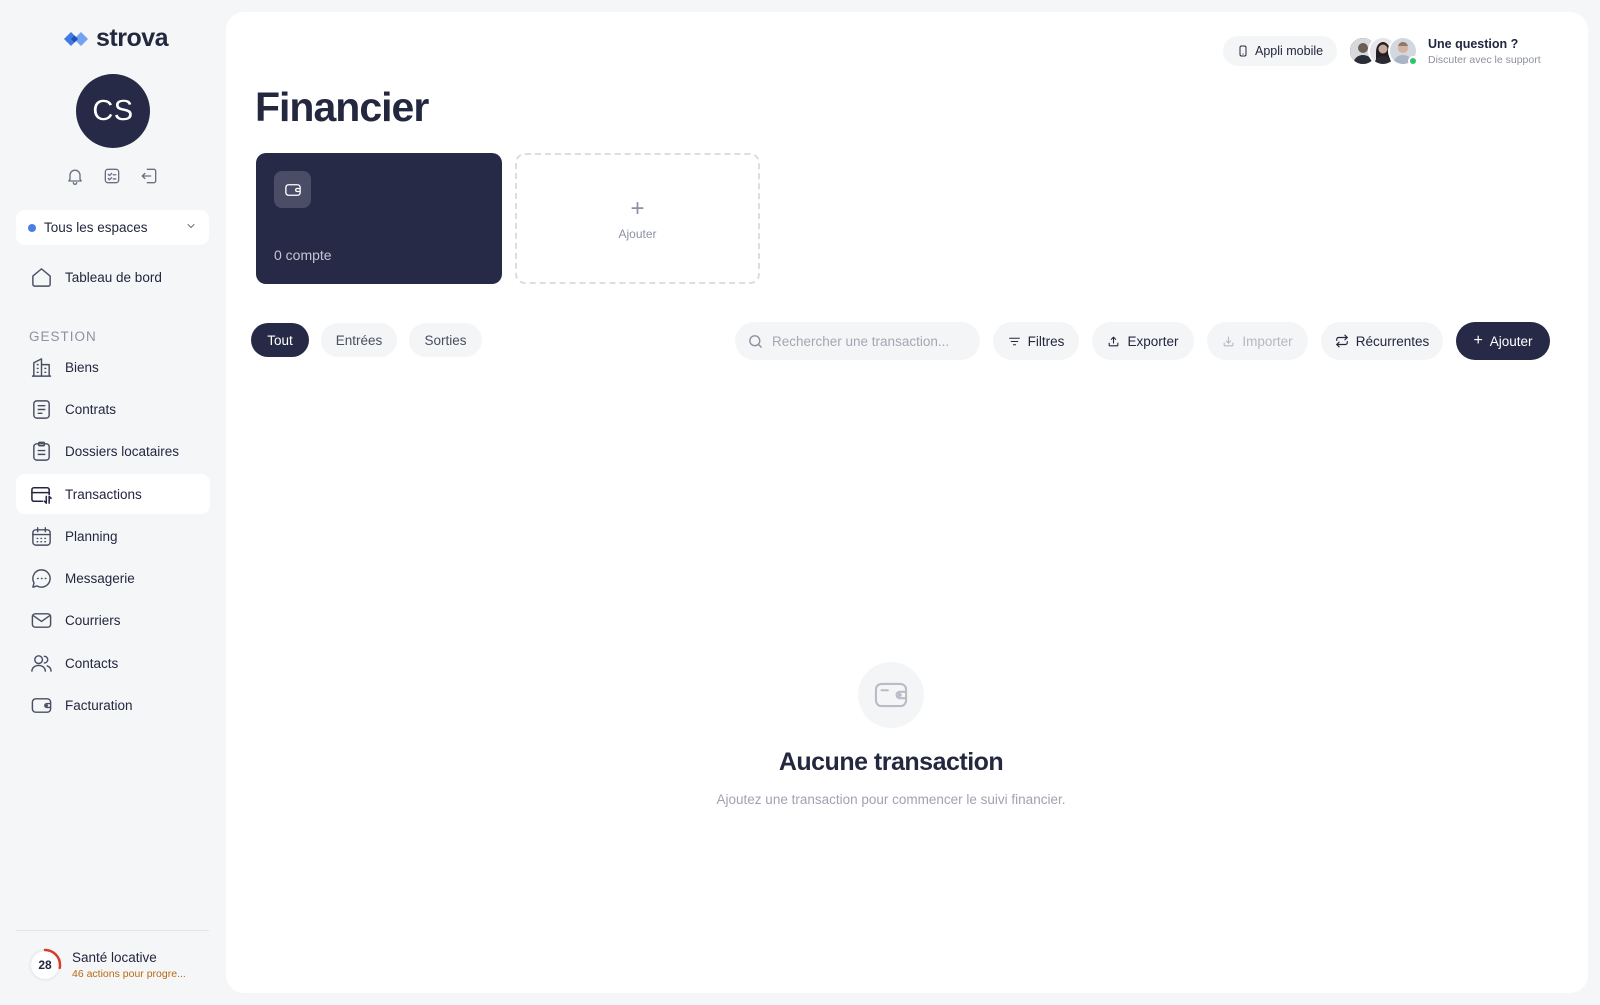  Describe the element at coordinates (93, 620) in the screenshot. I see `sidebar-item-label: Courriers` at that location.